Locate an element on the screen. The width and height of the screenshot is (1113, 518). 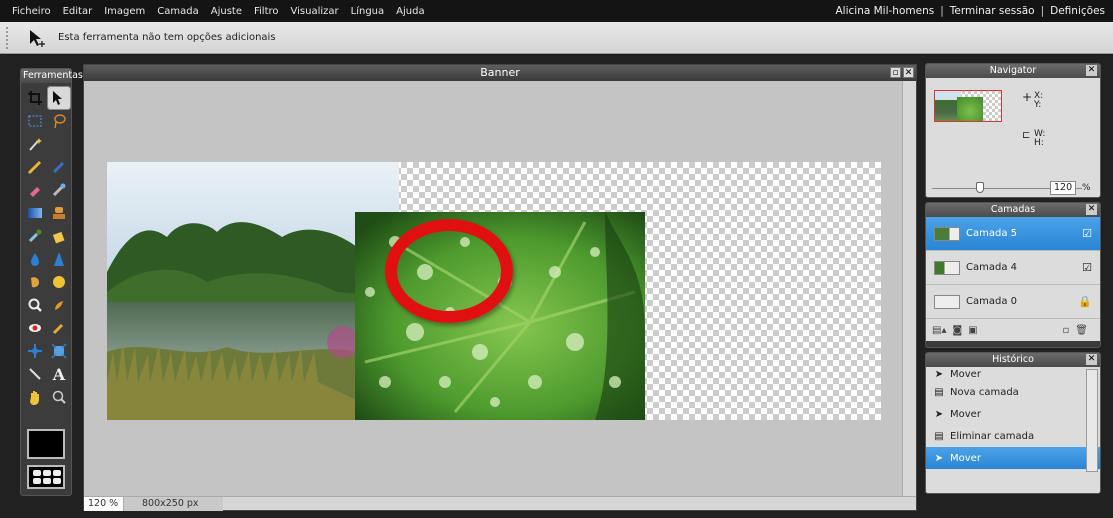
zoom-out-tool-icon is located at coordinates (59, 397).